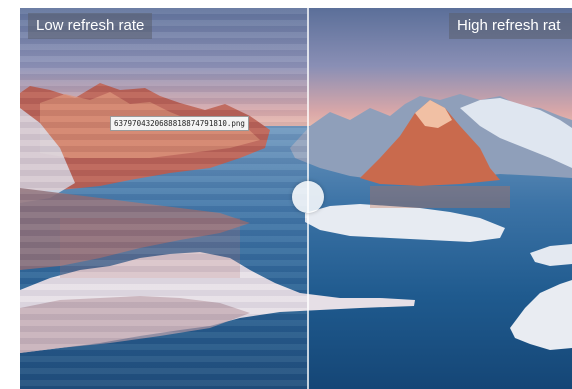 The height and width of the screenshot is (389, 572). Describe the element at coordinates (135, 324) in the screenshot. I see `left-spit-shadow` at that location.